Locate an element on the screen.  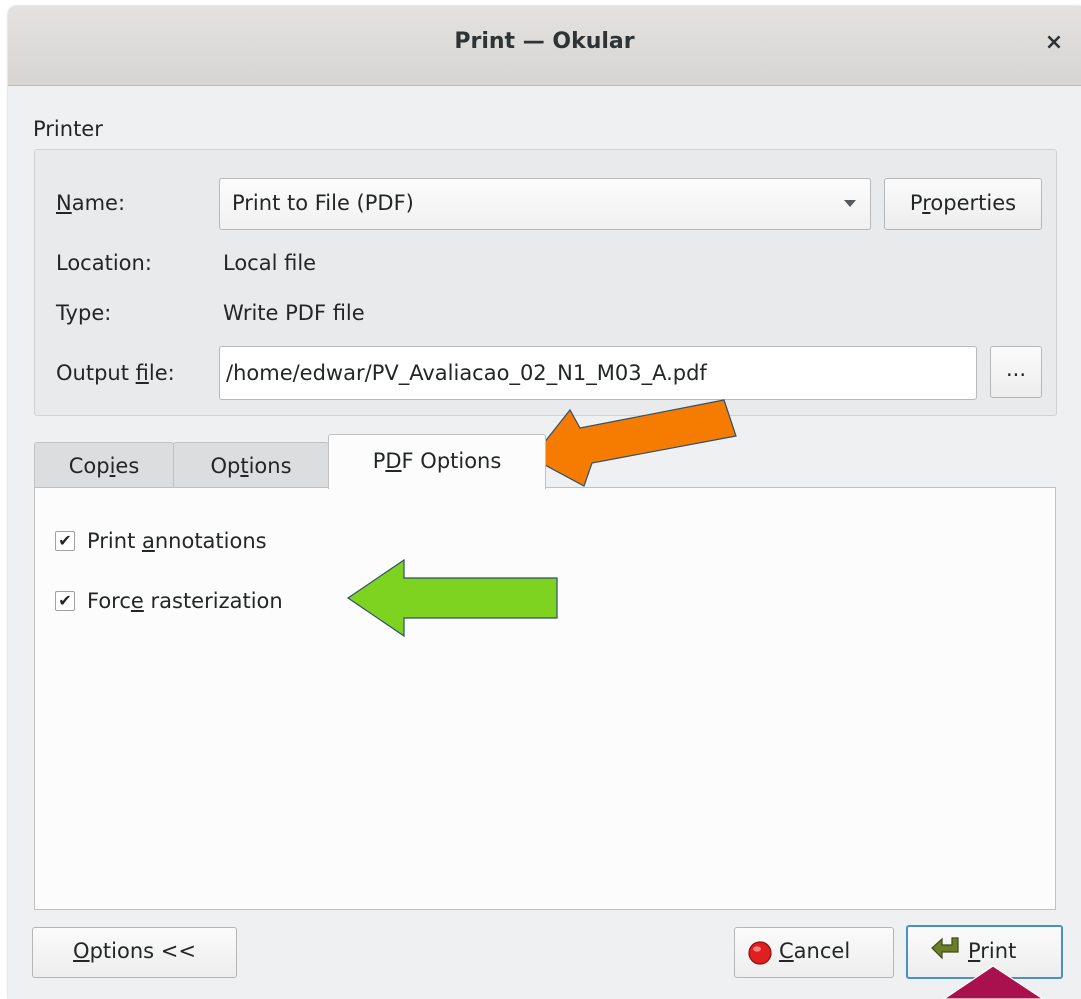
type-label: Type: is located at coordinates (84, 313).